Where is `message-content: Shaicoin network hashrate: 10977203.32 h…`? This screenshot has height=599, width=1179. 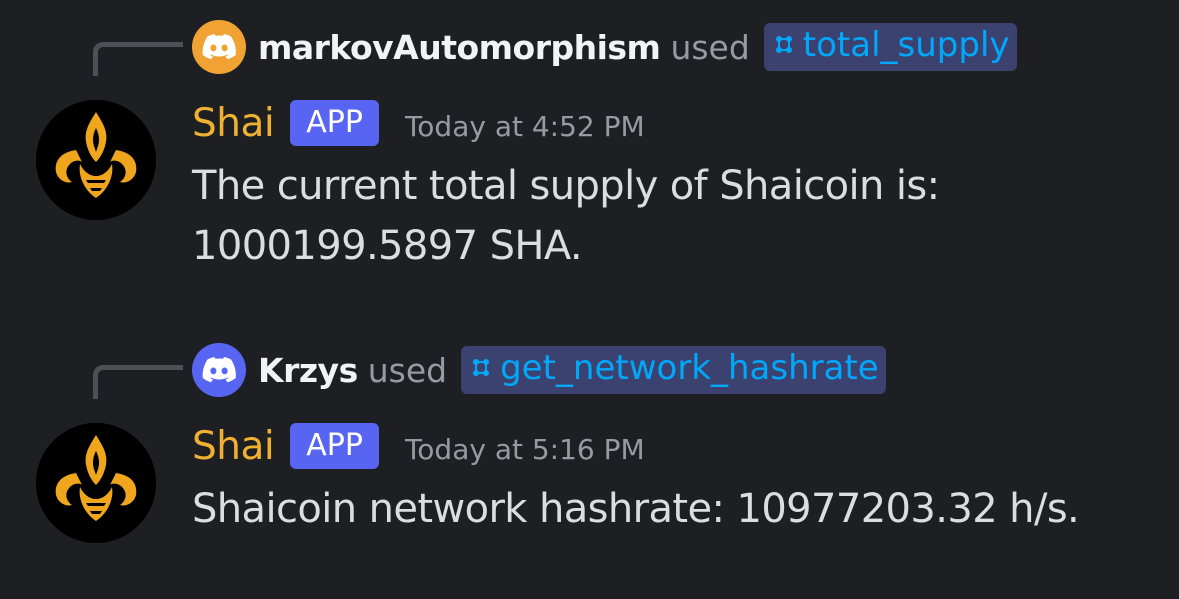
message-content: Shaicoin network hashrate: 10977203.32 h… is located at coordinates (672, 509).